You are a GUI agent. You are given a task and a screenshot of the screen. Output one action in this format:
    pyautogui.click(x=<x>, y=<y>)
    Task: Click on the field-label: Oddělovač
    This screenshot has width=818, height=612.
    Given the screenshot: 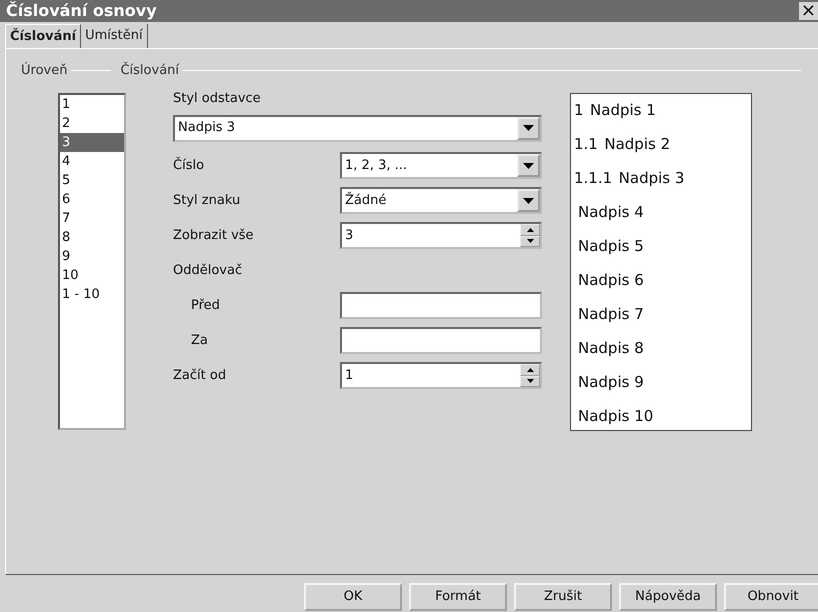 What is the action you would take?
    pyautogui.click(x=208, y=271)
    